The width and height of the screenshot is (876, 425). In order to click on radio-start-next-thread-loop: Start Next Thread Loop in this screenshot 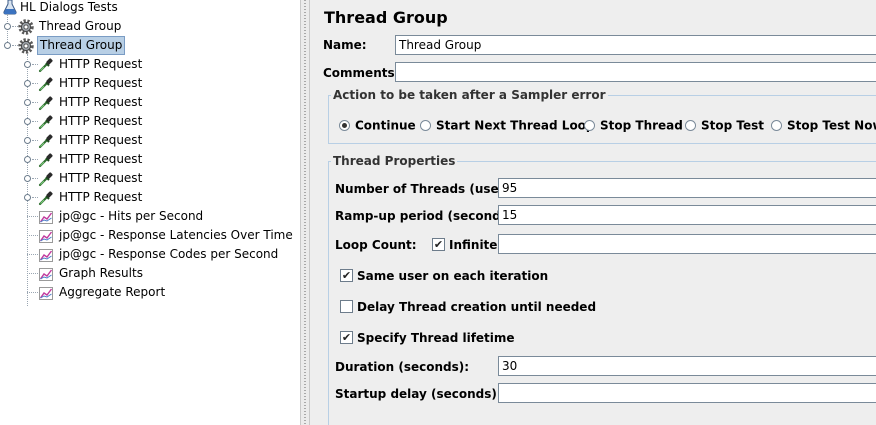, I will do `click(507, 125)`.